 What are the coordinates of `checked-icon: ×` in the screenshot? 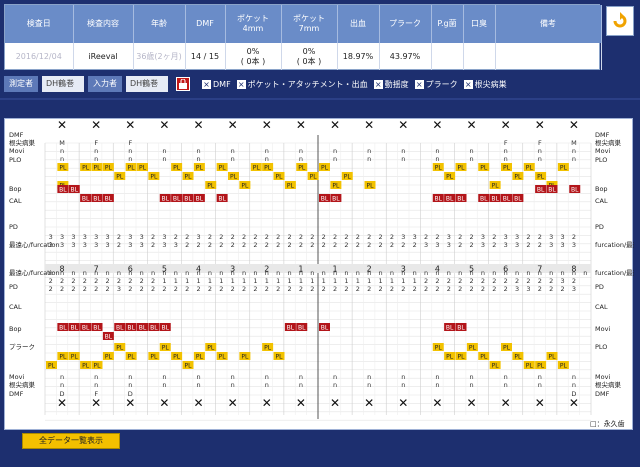 It's located at (241, 84).